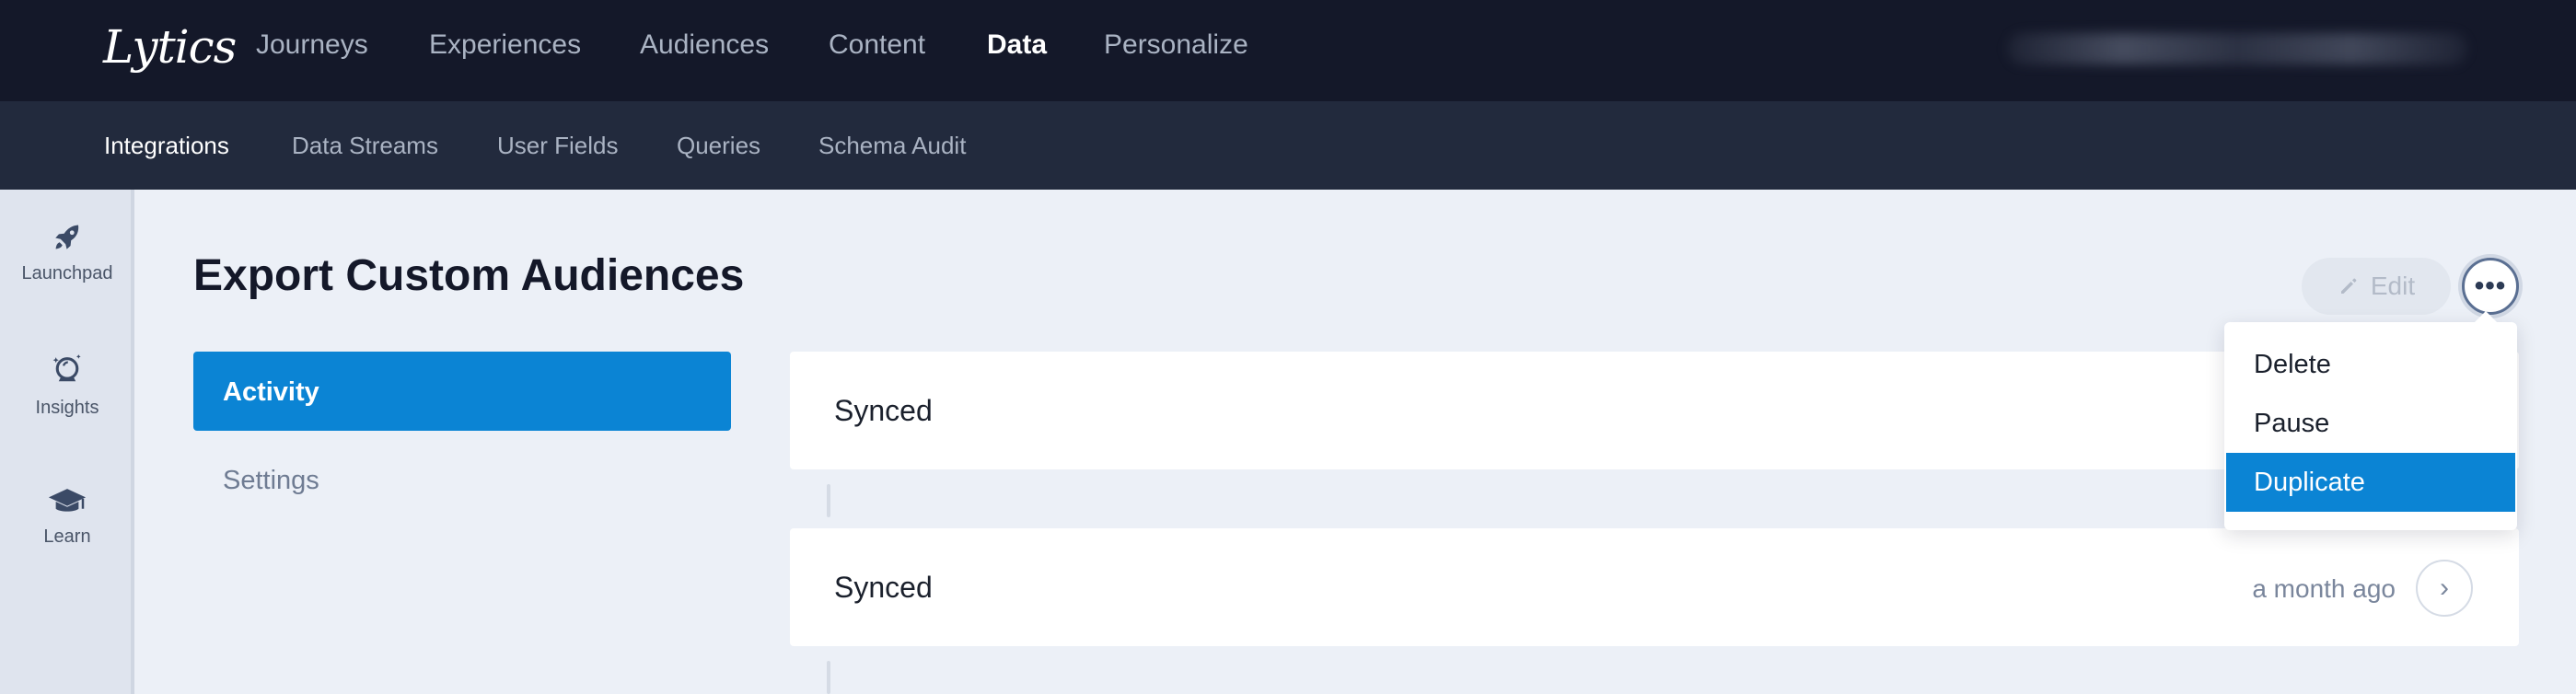  What do you see at coordinates (67, 500) in the screenshot?
I see `graduation-cap-icon` at bounding box center [67, 500].